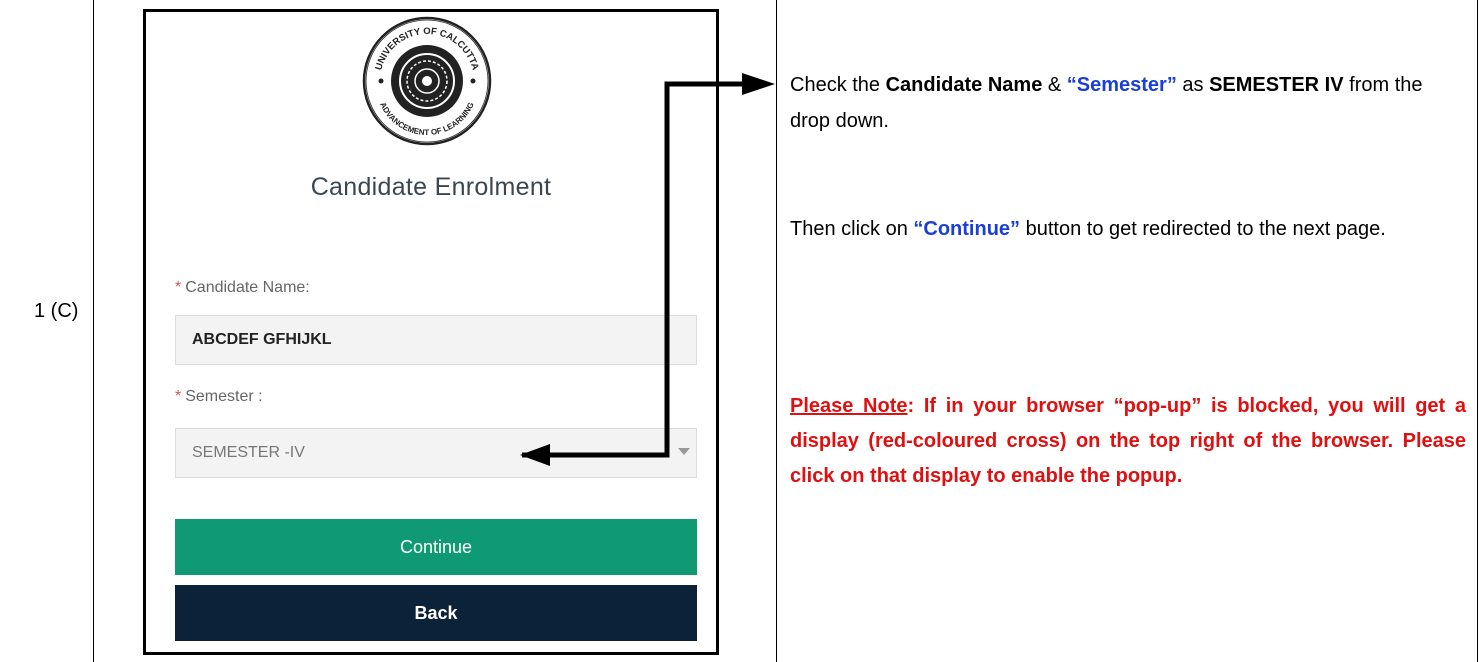 The height and width of the screenshot is (662, 1480). I want to click on note-heading: Please Note, so click(849, 406).